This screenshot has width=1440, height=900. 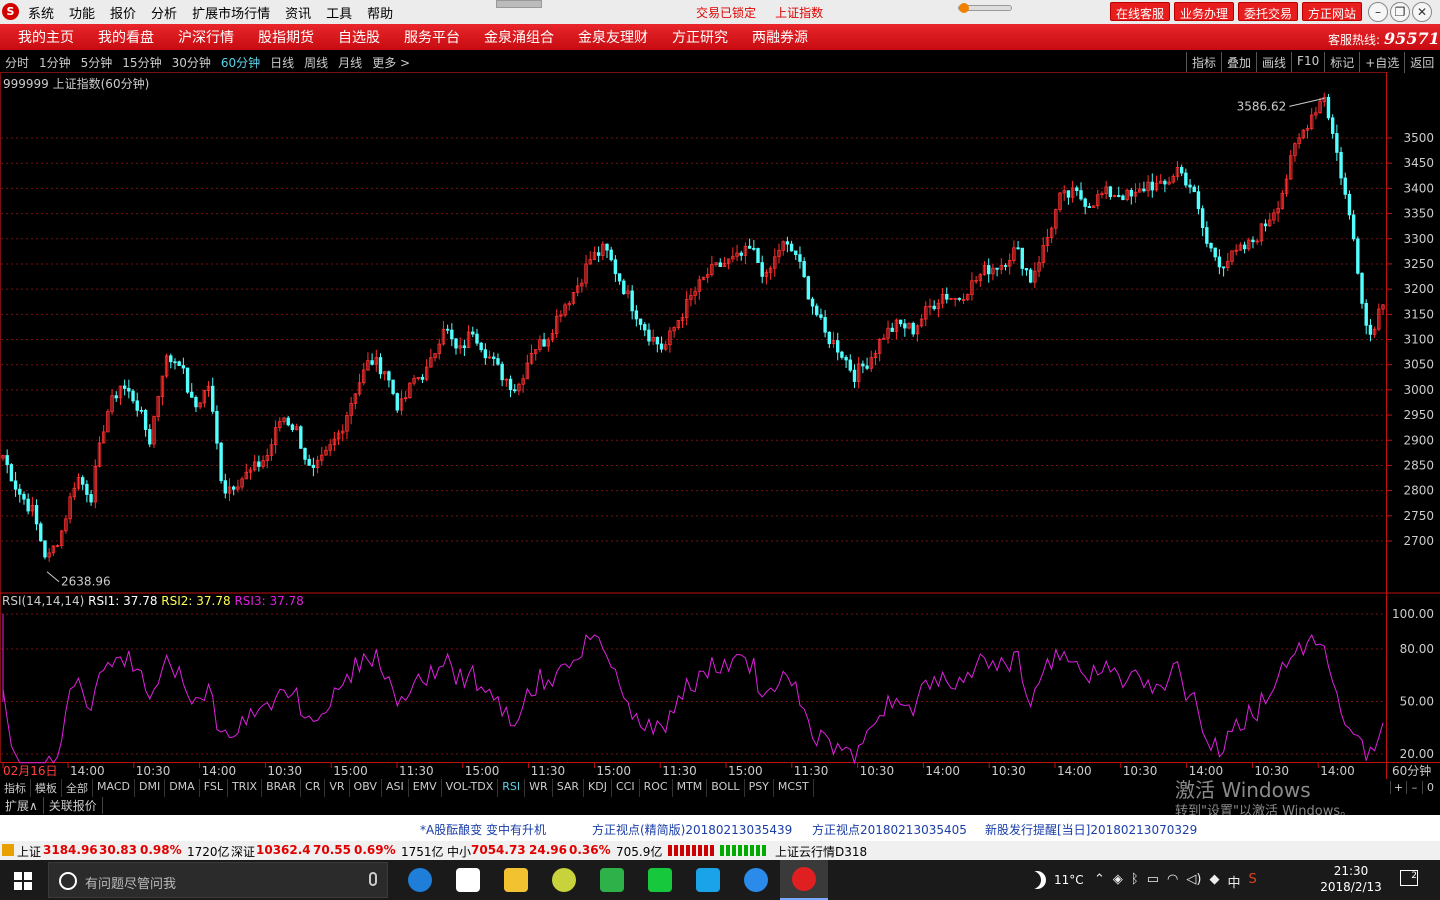 What do you see at coordinates (182, 788) in the screenshot?
I see `indicator-tab: DMA` at bounding box center [182, 788].